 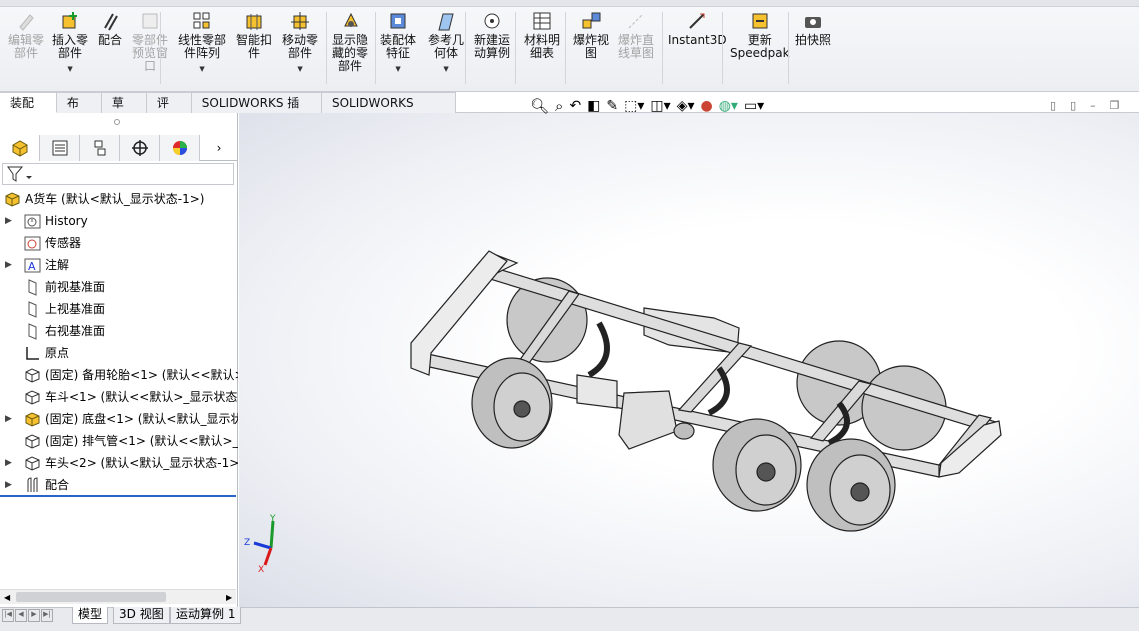 What do you see at coordinates (119, 441) in the screenshot?
I see `tree-item: (固定) 排气管<1> (默认<<默认>_` at bounding box center [119, 441].